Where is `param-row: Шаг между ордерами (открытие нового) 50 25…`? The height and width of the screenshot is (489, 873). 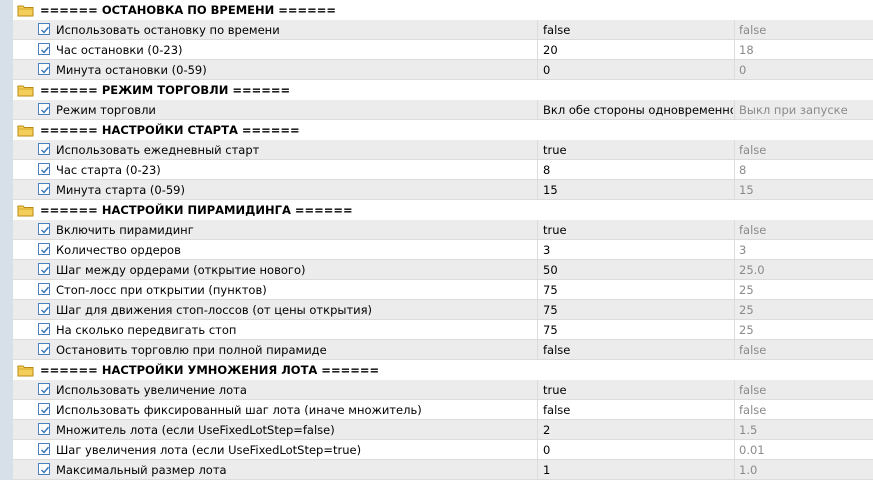
param-row: Шаг между ордерами (открытие нового) 50 25… is located at coordinates (436, 270).